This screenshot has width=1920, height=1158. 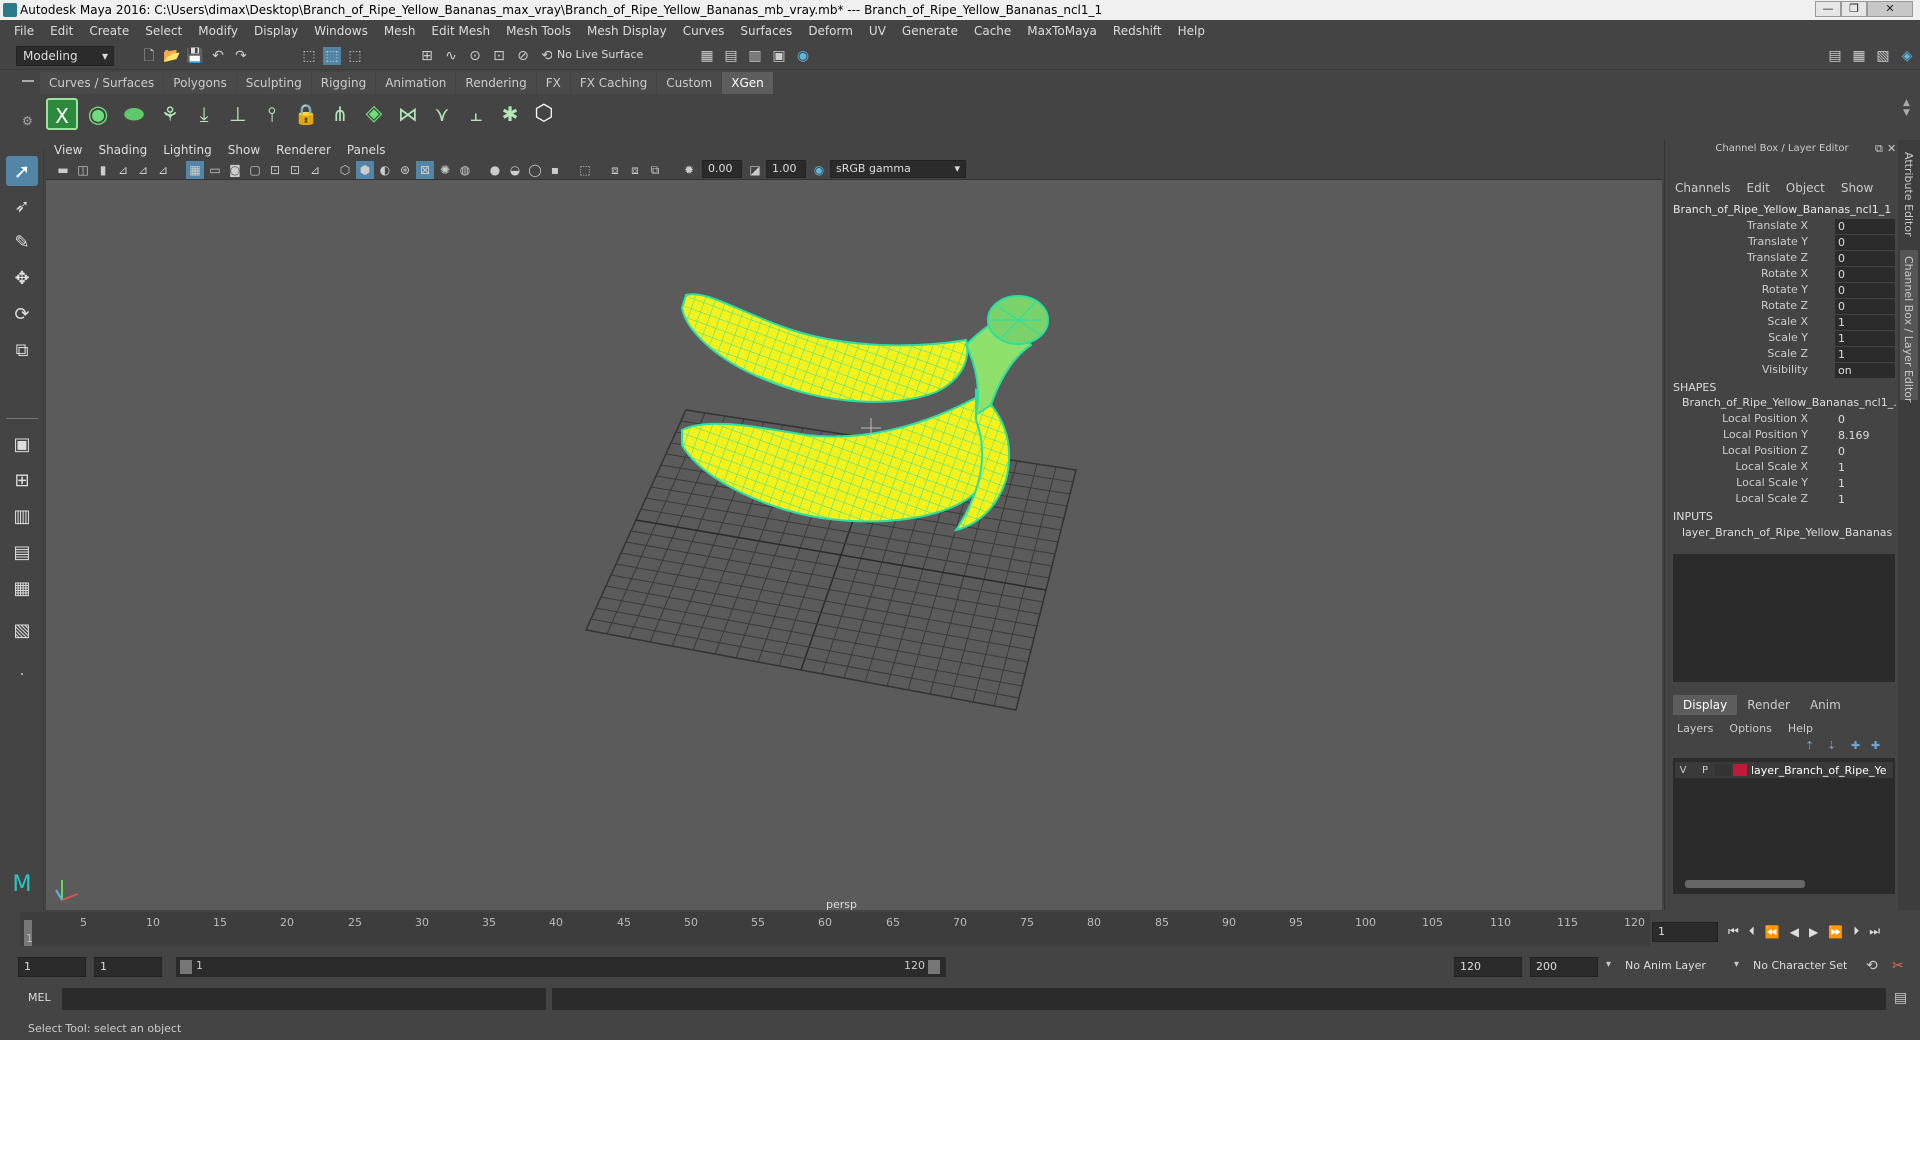 What do you see at coordinates (22, 207) in the screenshot?
I see `lasso-tool-icon: ➶` at bounding box center [22, 207].